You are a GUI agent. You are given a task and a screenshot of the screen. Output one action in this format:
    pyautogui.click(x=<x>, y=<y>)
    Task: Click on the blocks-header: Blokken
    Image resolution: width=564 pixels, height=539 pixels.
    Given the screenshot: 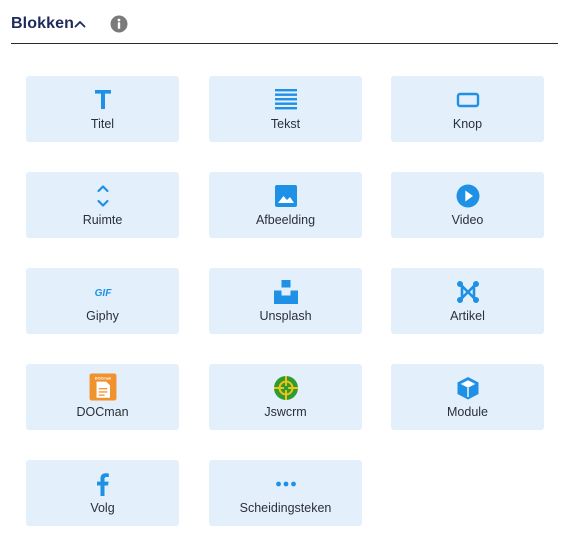 What is the action you would take?
    pyautogui.click(x=284, y=26)
    